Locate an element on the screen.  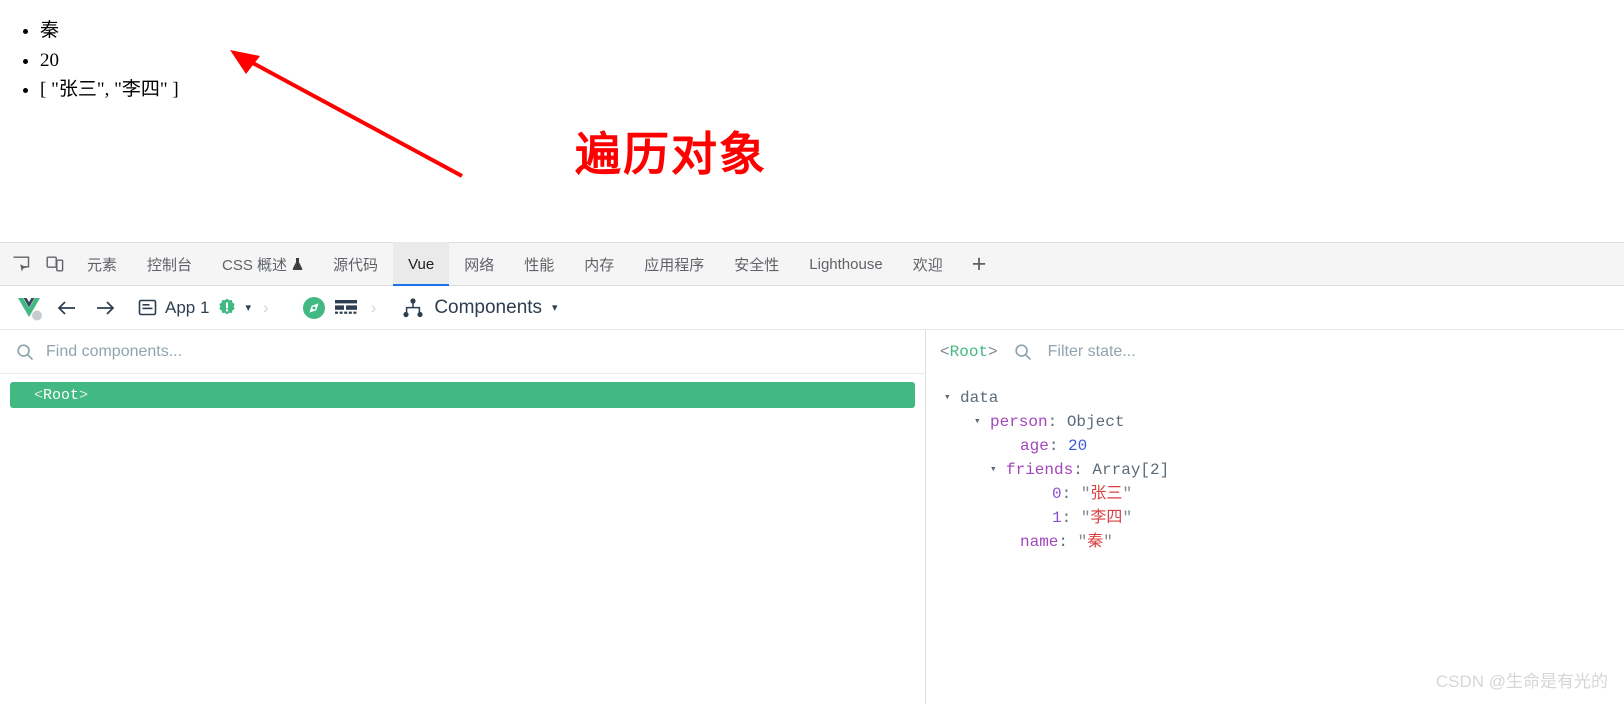
state-key: friends is located at coordinates (1040, 470).